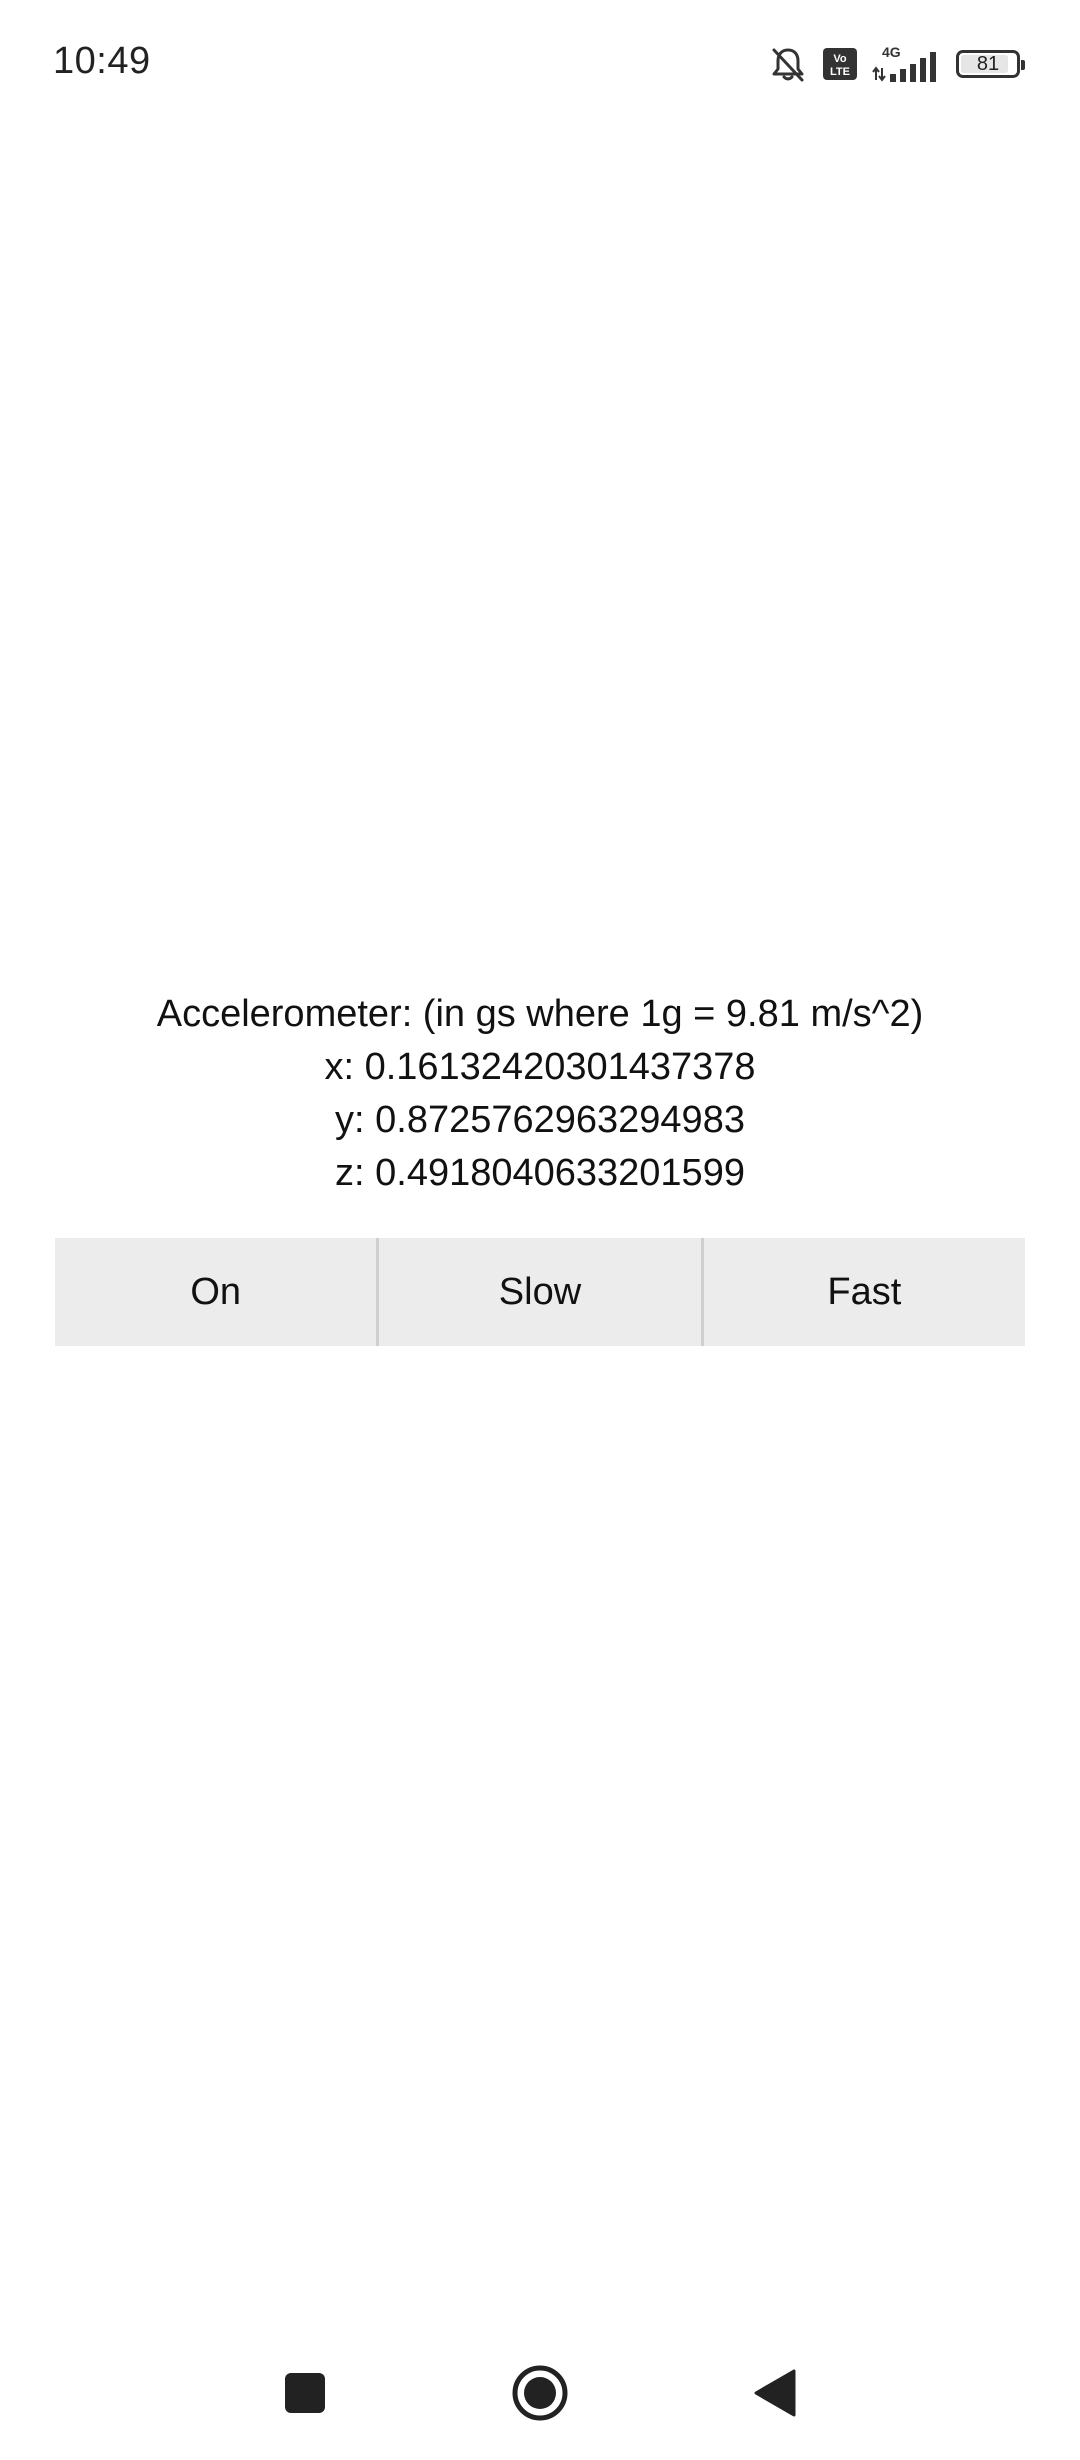 The height and width of the screenshot is (2460, 1080). What do you see at coordinates (840, 72) in the screenshot?
I see `svg-text: LTE` at bounding box center [840, 72].